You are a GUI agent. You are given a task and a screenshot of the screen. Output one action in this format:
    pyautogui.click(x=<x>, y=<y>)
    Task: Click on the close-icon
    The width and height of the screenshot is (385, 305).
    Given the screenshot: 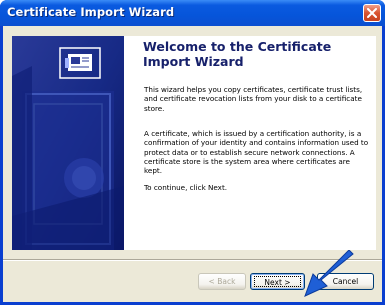 What is the action you would take?
    pyautogui.click(x=372, y=13)
    